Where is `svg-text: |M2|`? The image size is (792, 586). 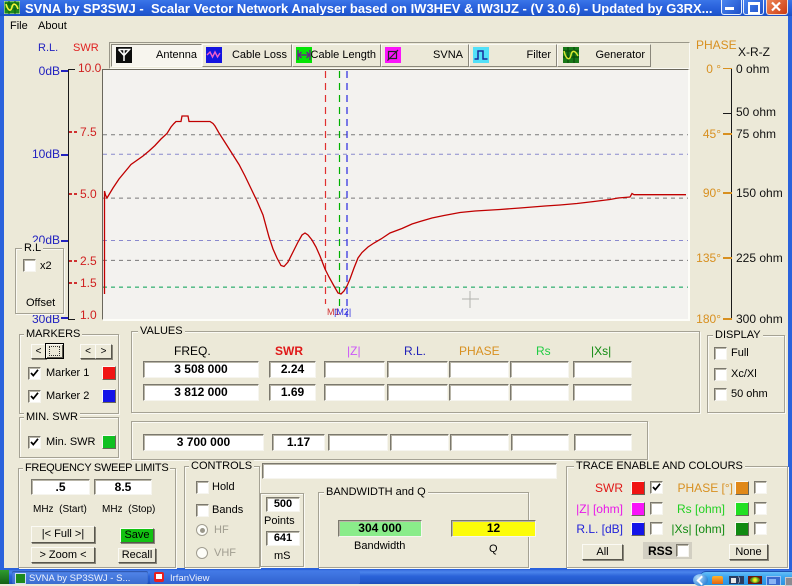
svg-text: |M2| is located at coordinates (342, 312).